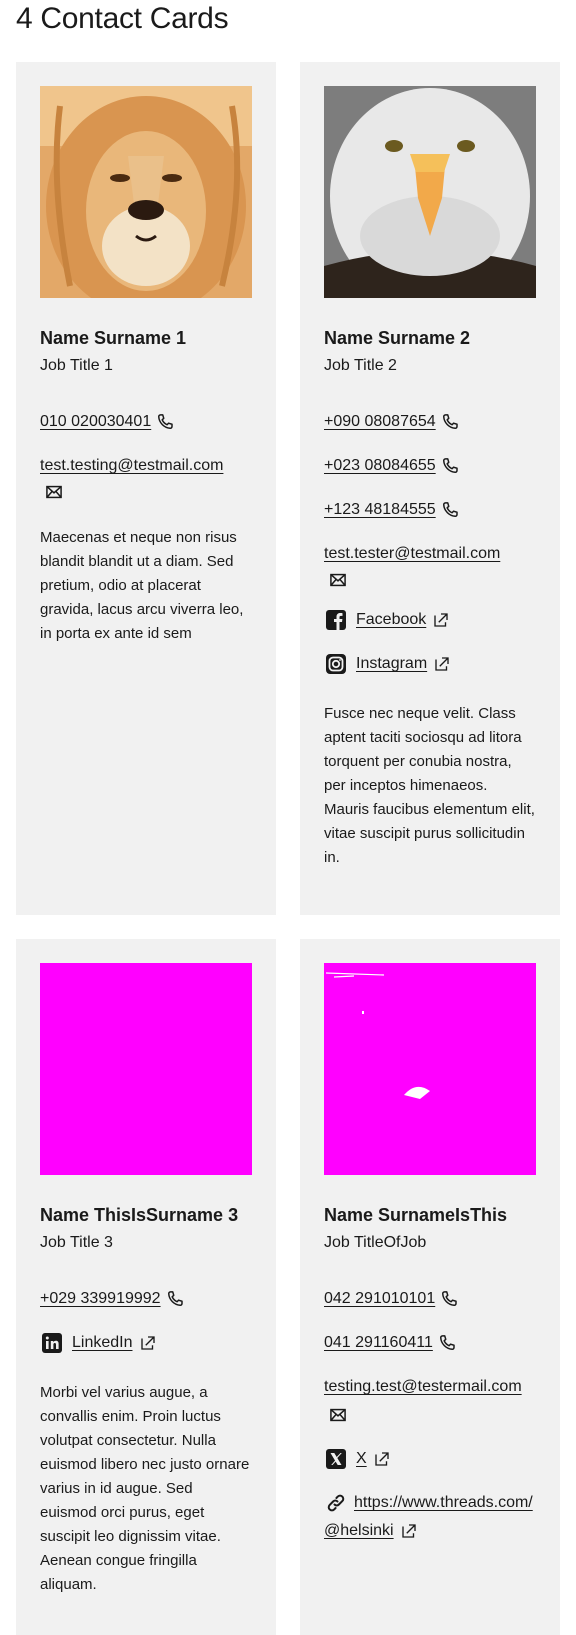  What do you see at coordinates (375, 1242) in the screenshot?
I see `contact-job-title: Job TitleOfJob` at bounding box center [375, 1242].